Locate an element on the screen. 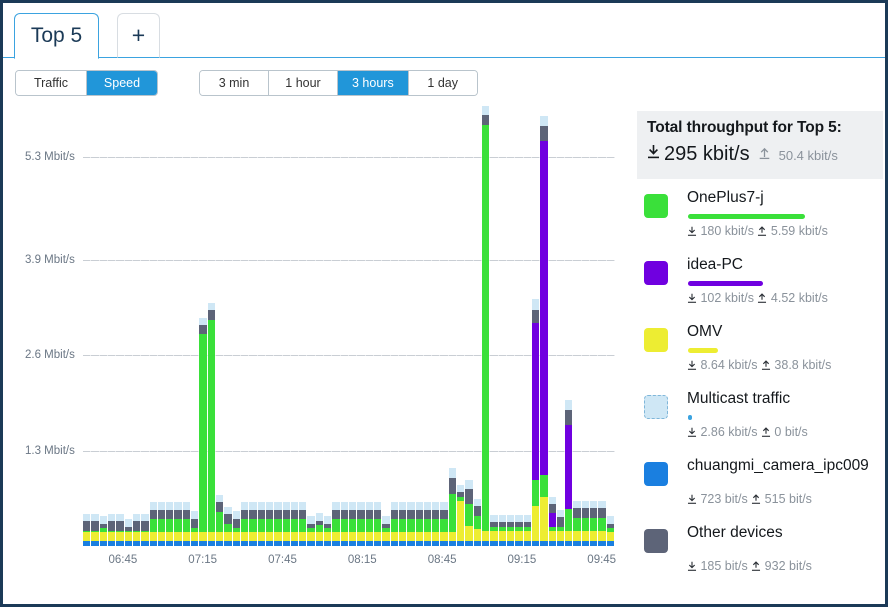 Image resolution: width=888 pixels, height=607 pixels. range-button-1hour: 1 hour is located at coordinates (303, 83).